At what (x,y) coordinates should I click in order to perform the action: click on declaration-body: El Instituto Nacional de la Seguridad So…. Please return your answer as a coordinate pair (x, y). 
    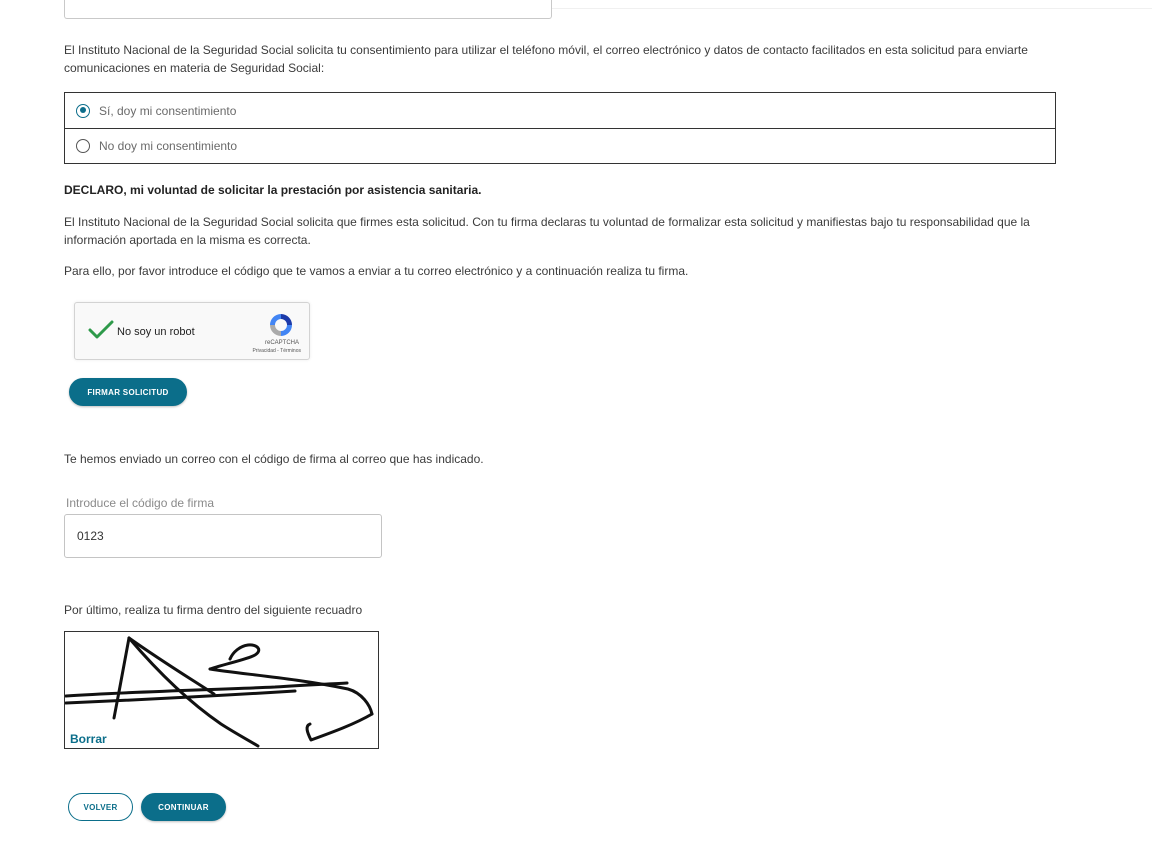
    Looking at the image, I should click on (547, 231).